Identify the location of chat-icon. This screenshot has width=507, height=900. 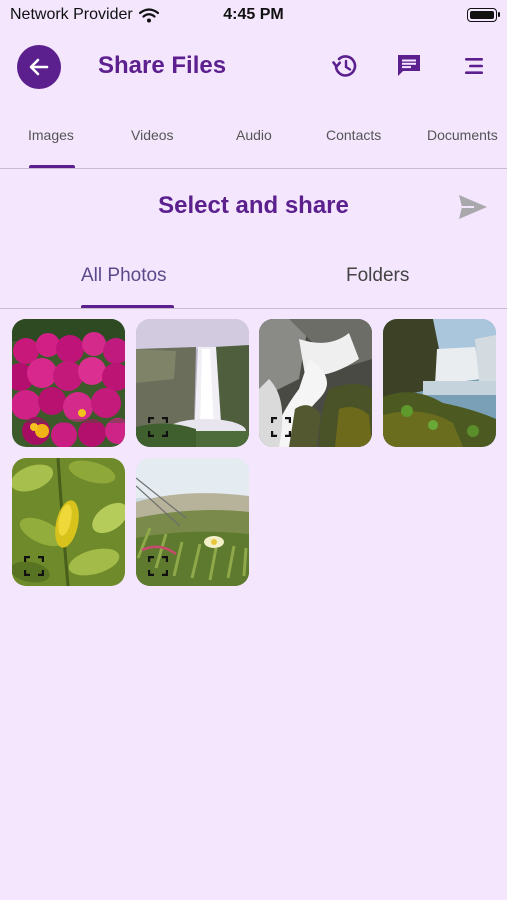
(409, 65).